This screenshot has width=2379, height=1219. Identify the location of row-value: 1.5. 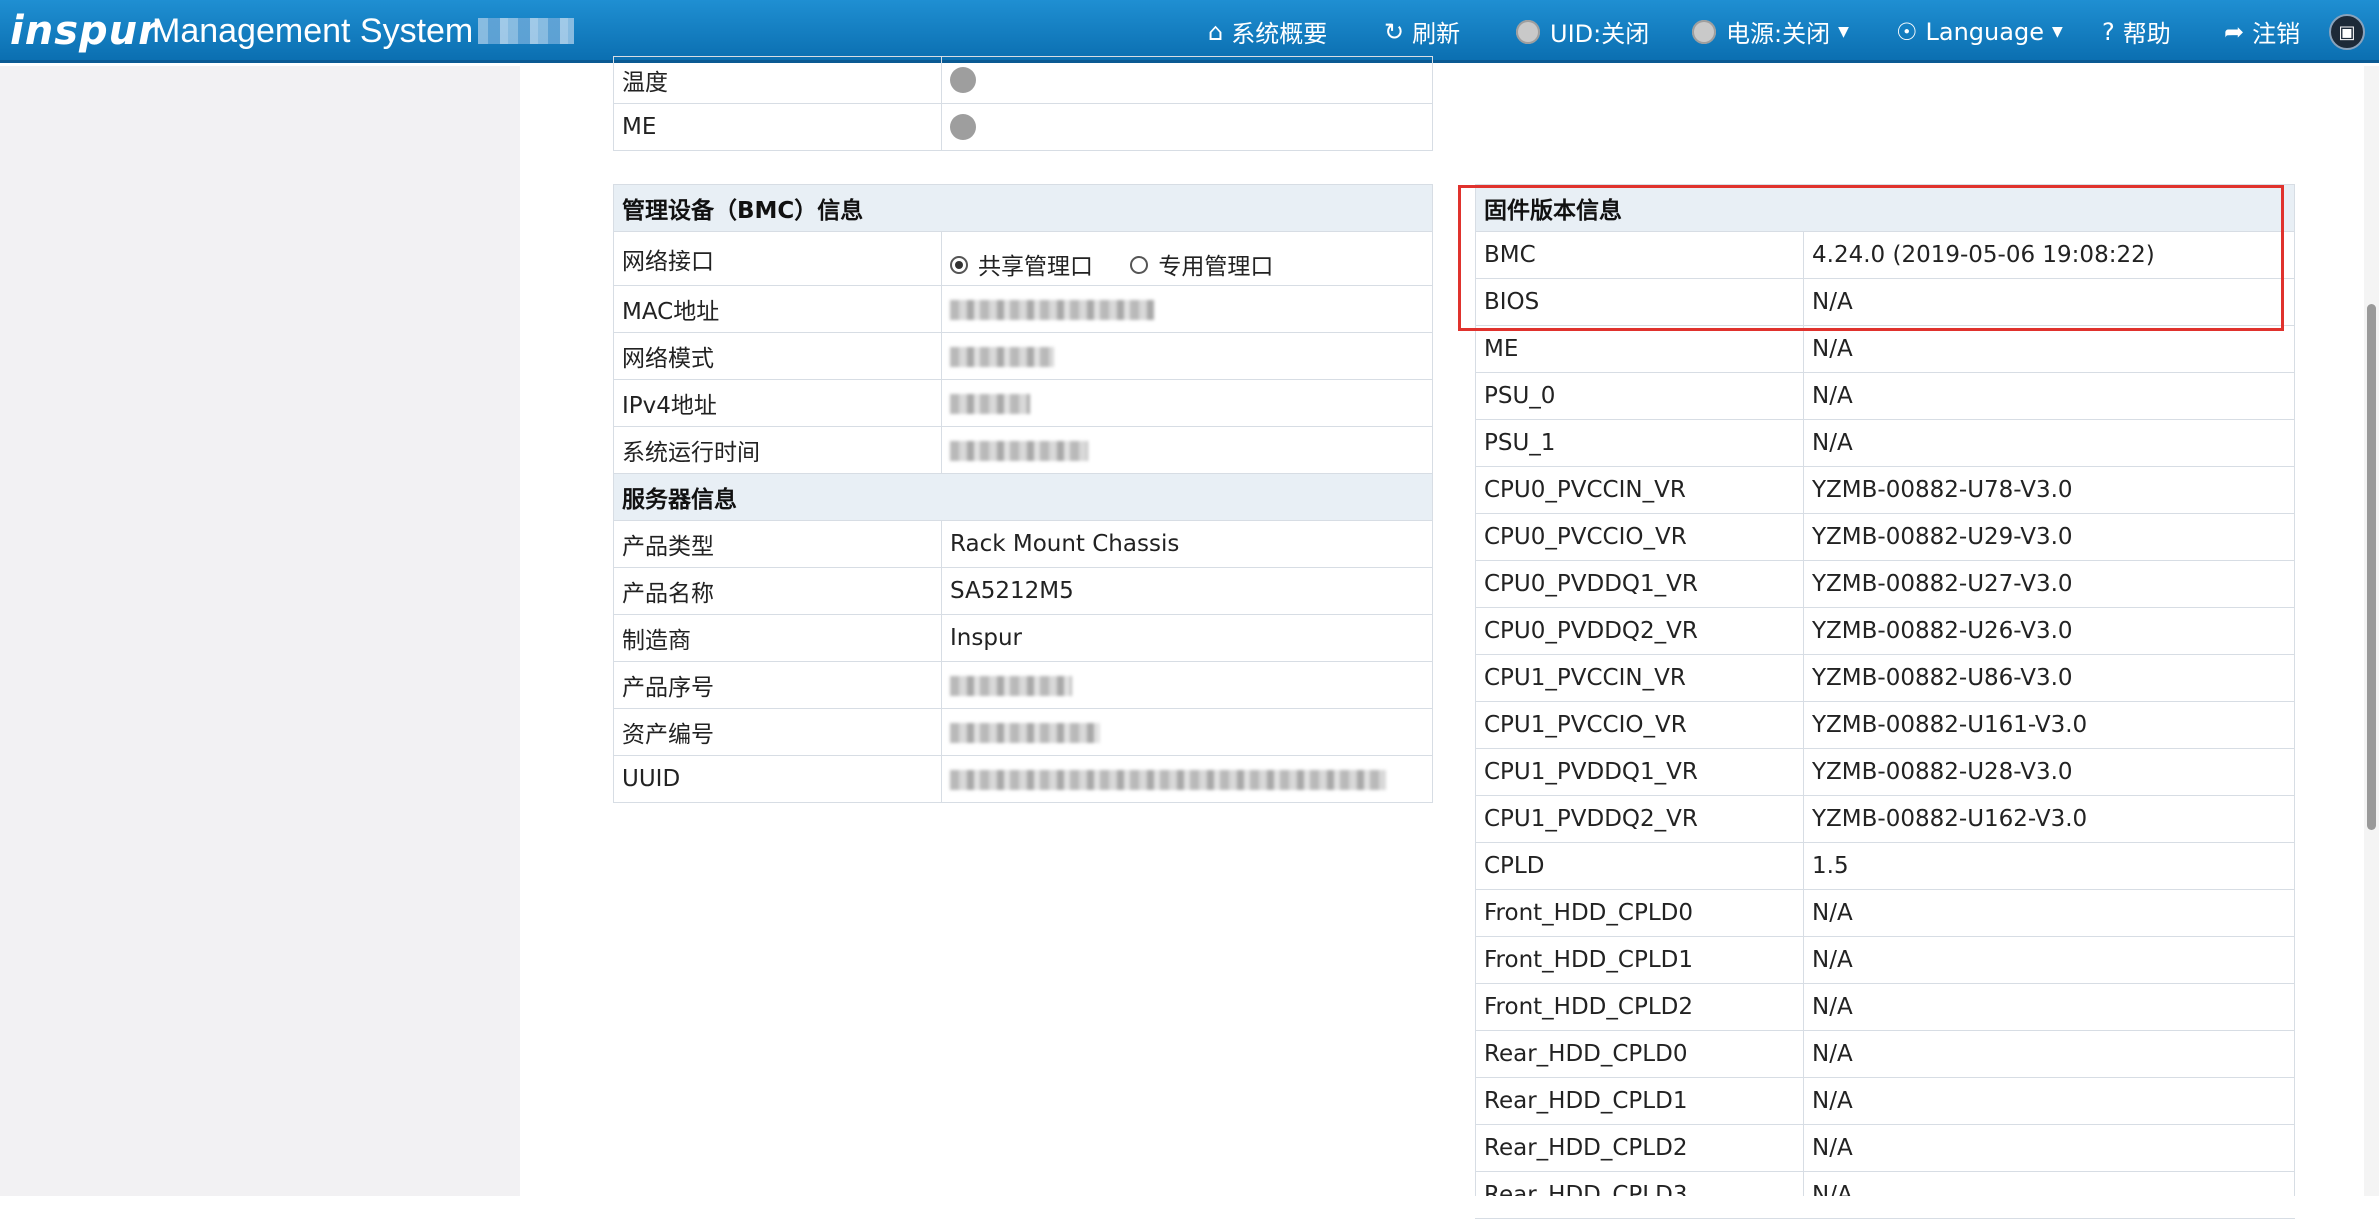
(2049, 866).